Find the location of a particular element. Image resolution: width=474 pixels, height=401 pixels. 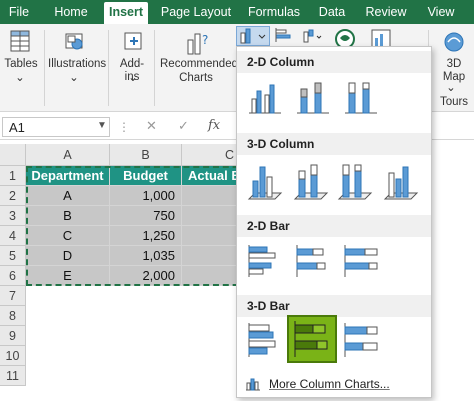

3d-100-stacked-bar-option is located at coordinates (361, 339).